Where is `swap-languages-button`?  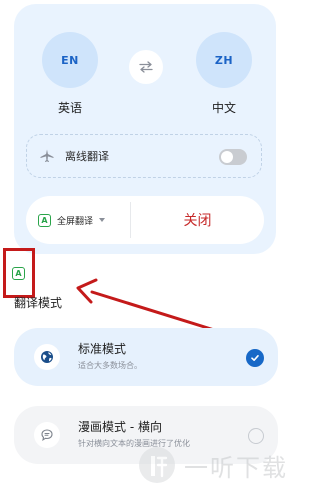 swap-languages-button is located at coordinates (146, 67).